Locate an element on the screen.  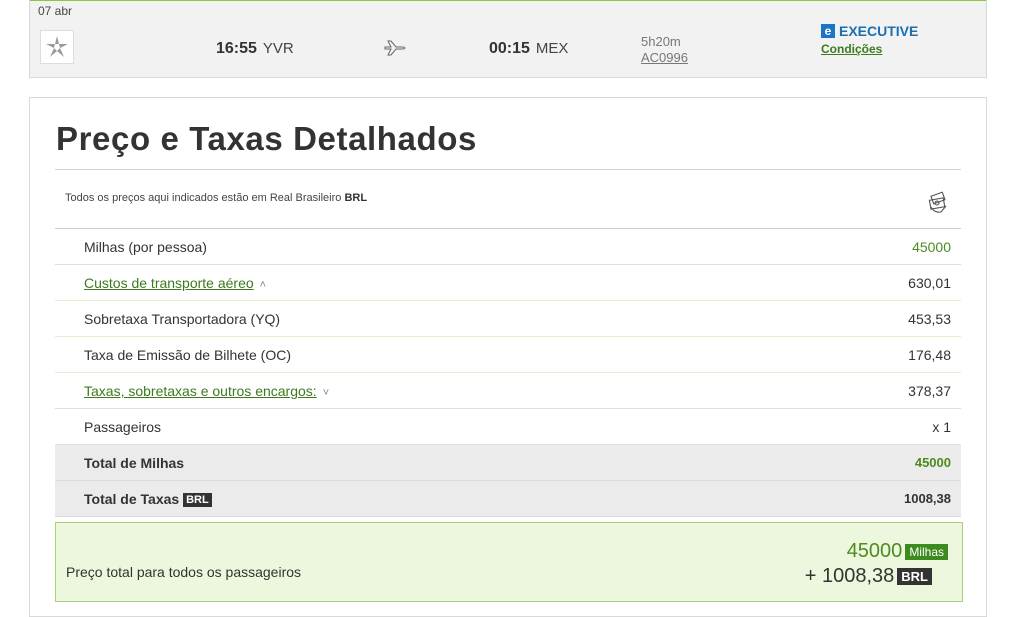
page-title: Preço e Taxas Detalhados is located at coordinates (266, 138).